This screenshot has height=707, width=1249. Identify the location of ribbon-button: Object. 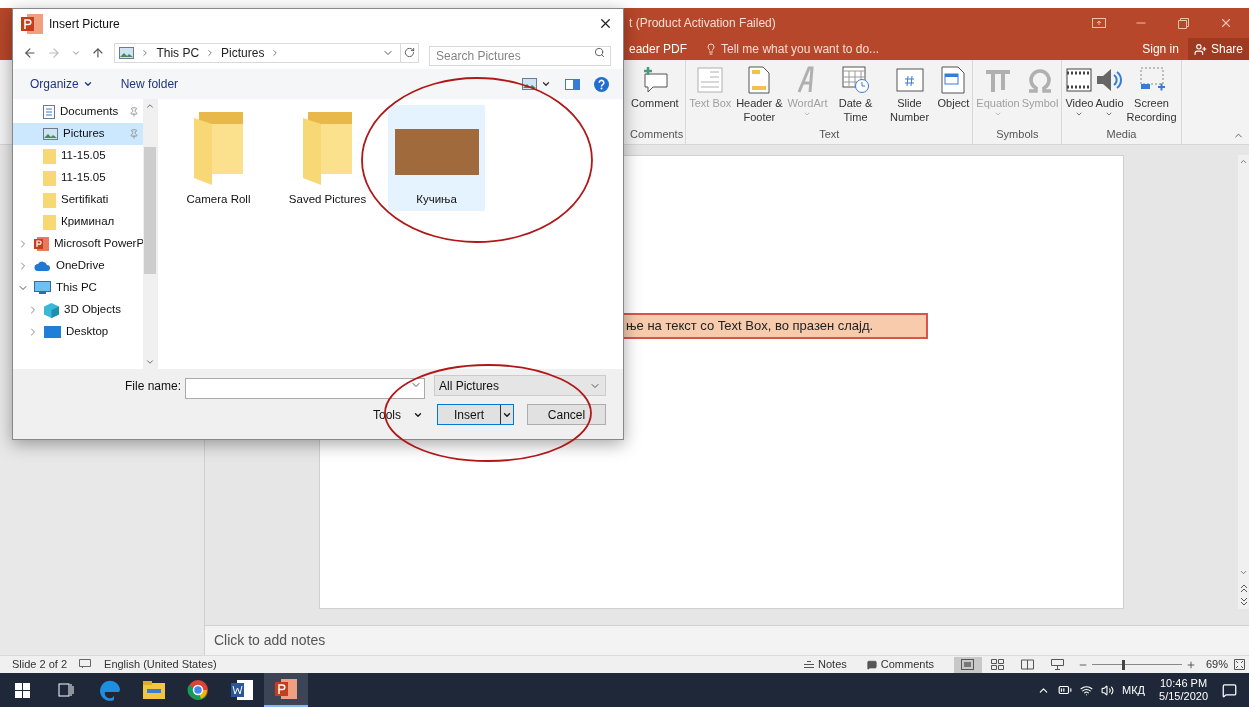
(953, 93).